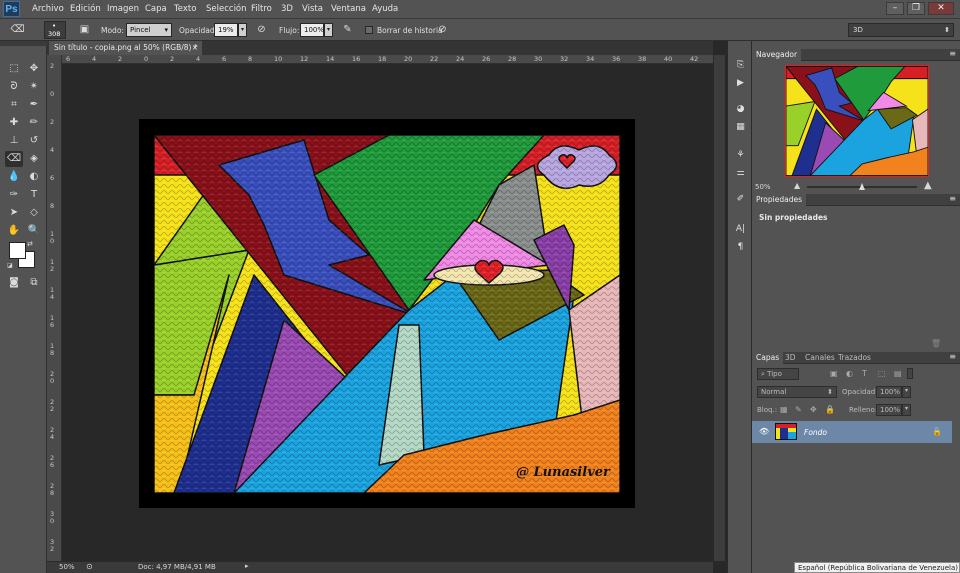 Image resolution: width=960 pixels, height=573 pixels. I want to click on layer-name: Fondo, so click(815, 432).